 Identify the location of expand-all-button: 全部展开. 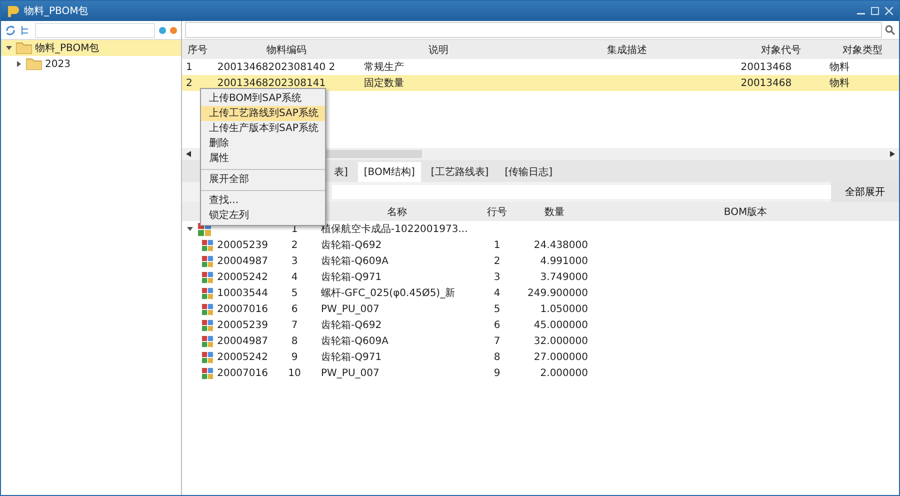
(865, 192).